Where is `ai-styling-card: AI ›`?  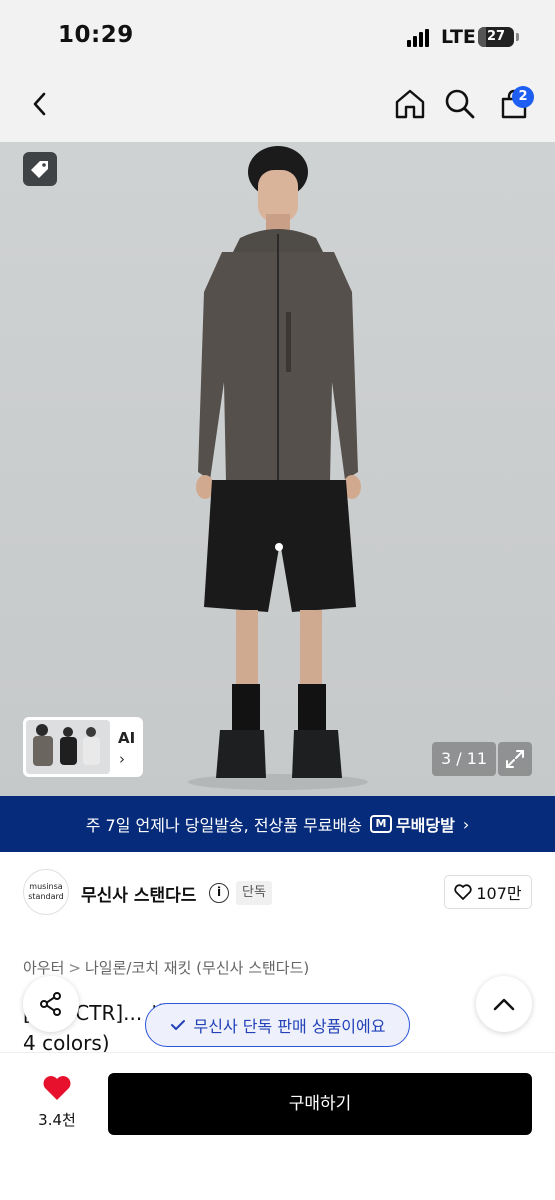 ai-styling-card: AI › is located at coordinates (83, 747).